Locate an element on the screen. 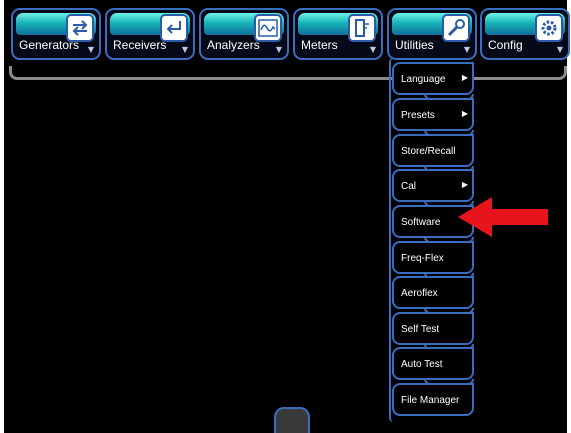 Image resolution: width=571 pixels, height=433 pixels. menu-item-label: Auto Test is located at coordinates (422, 364).